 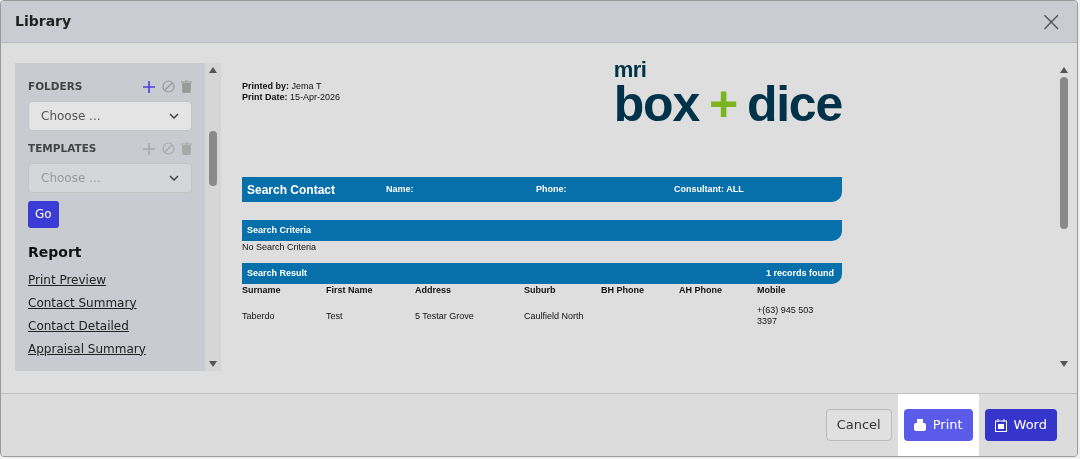 What do you see at coordinates (87, 348) in the screenshot?
I see `report-link: Appraisal Summary` at bounding box center [87, 348].